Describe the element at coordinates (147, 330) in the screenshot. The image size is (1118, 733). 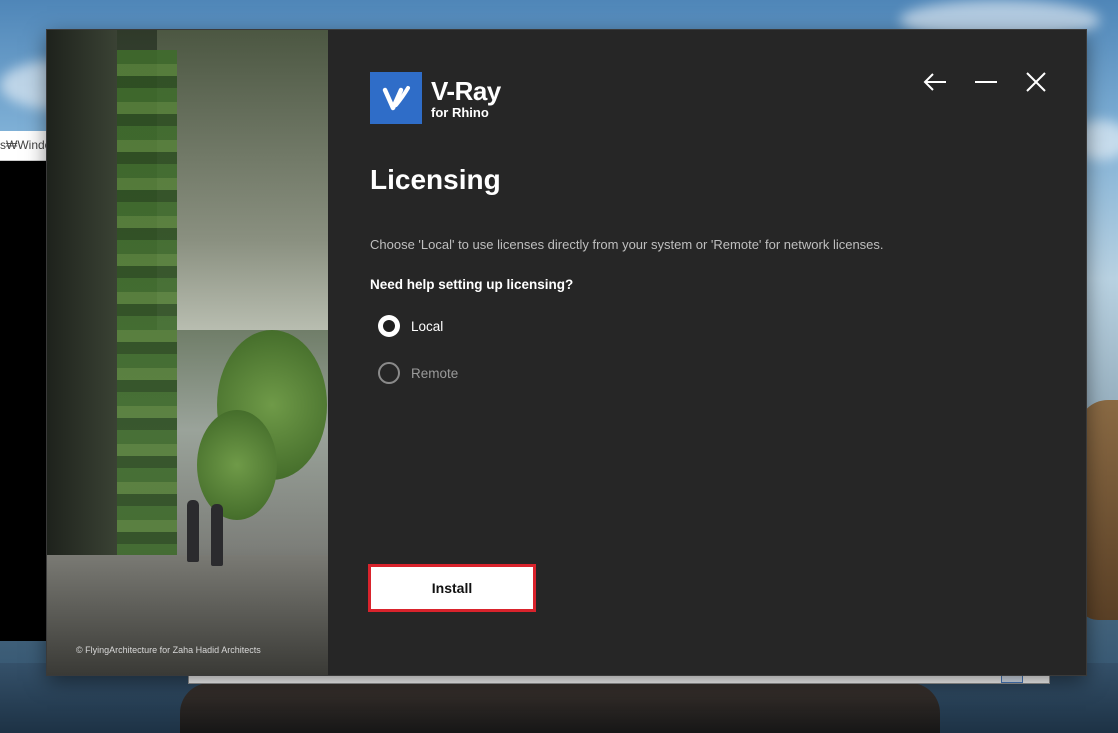
I see `photo-green-wall` at that location.